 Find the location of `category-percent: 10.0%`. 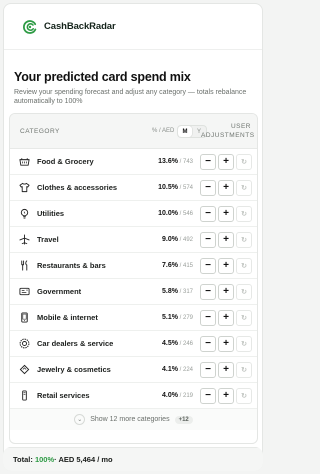

category-percent: 10.0% is located at coordinates (168, 213).